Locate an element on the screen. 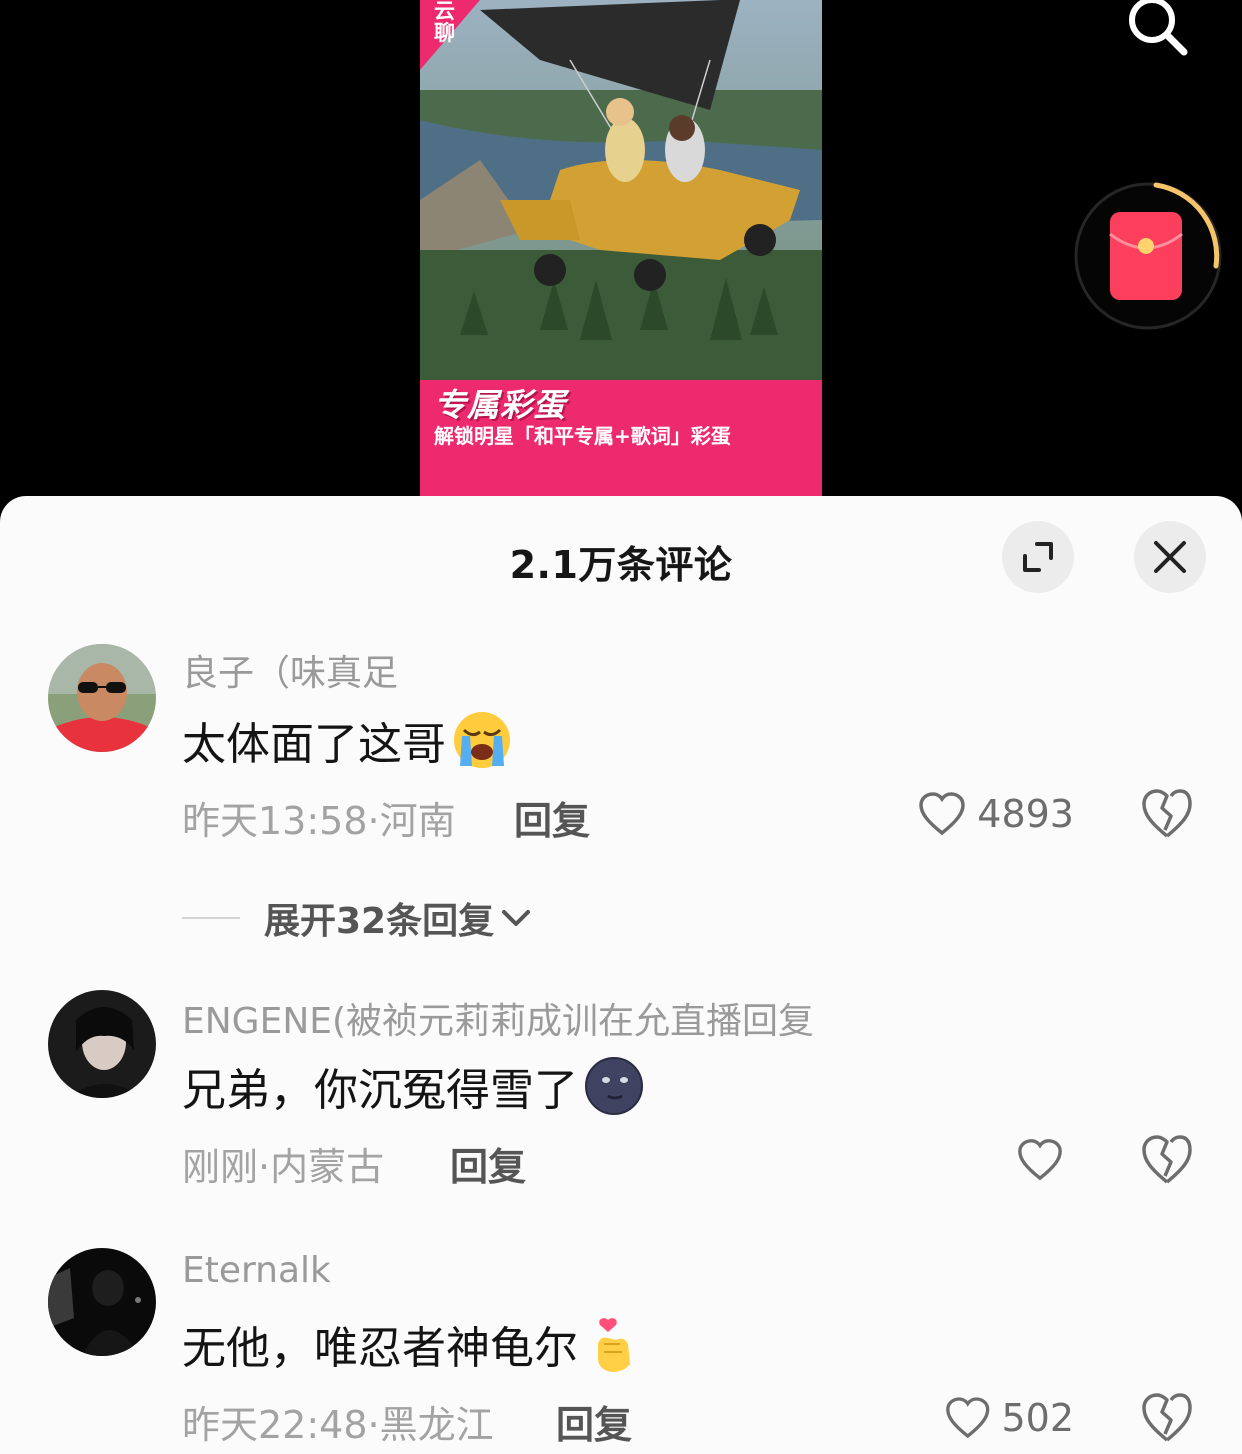 The height and width of the screenshot is (1454, 1242). expand-replies-button: 展开32条回复 is located at coordinates (358, 918).